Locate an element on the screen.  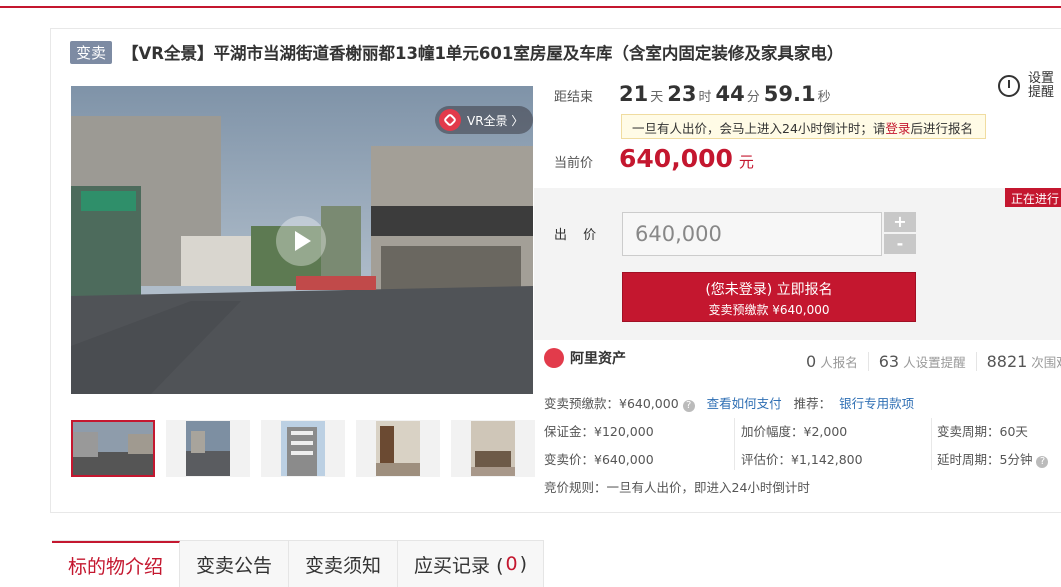
top-accent-line is located at coordinates (530, 7).